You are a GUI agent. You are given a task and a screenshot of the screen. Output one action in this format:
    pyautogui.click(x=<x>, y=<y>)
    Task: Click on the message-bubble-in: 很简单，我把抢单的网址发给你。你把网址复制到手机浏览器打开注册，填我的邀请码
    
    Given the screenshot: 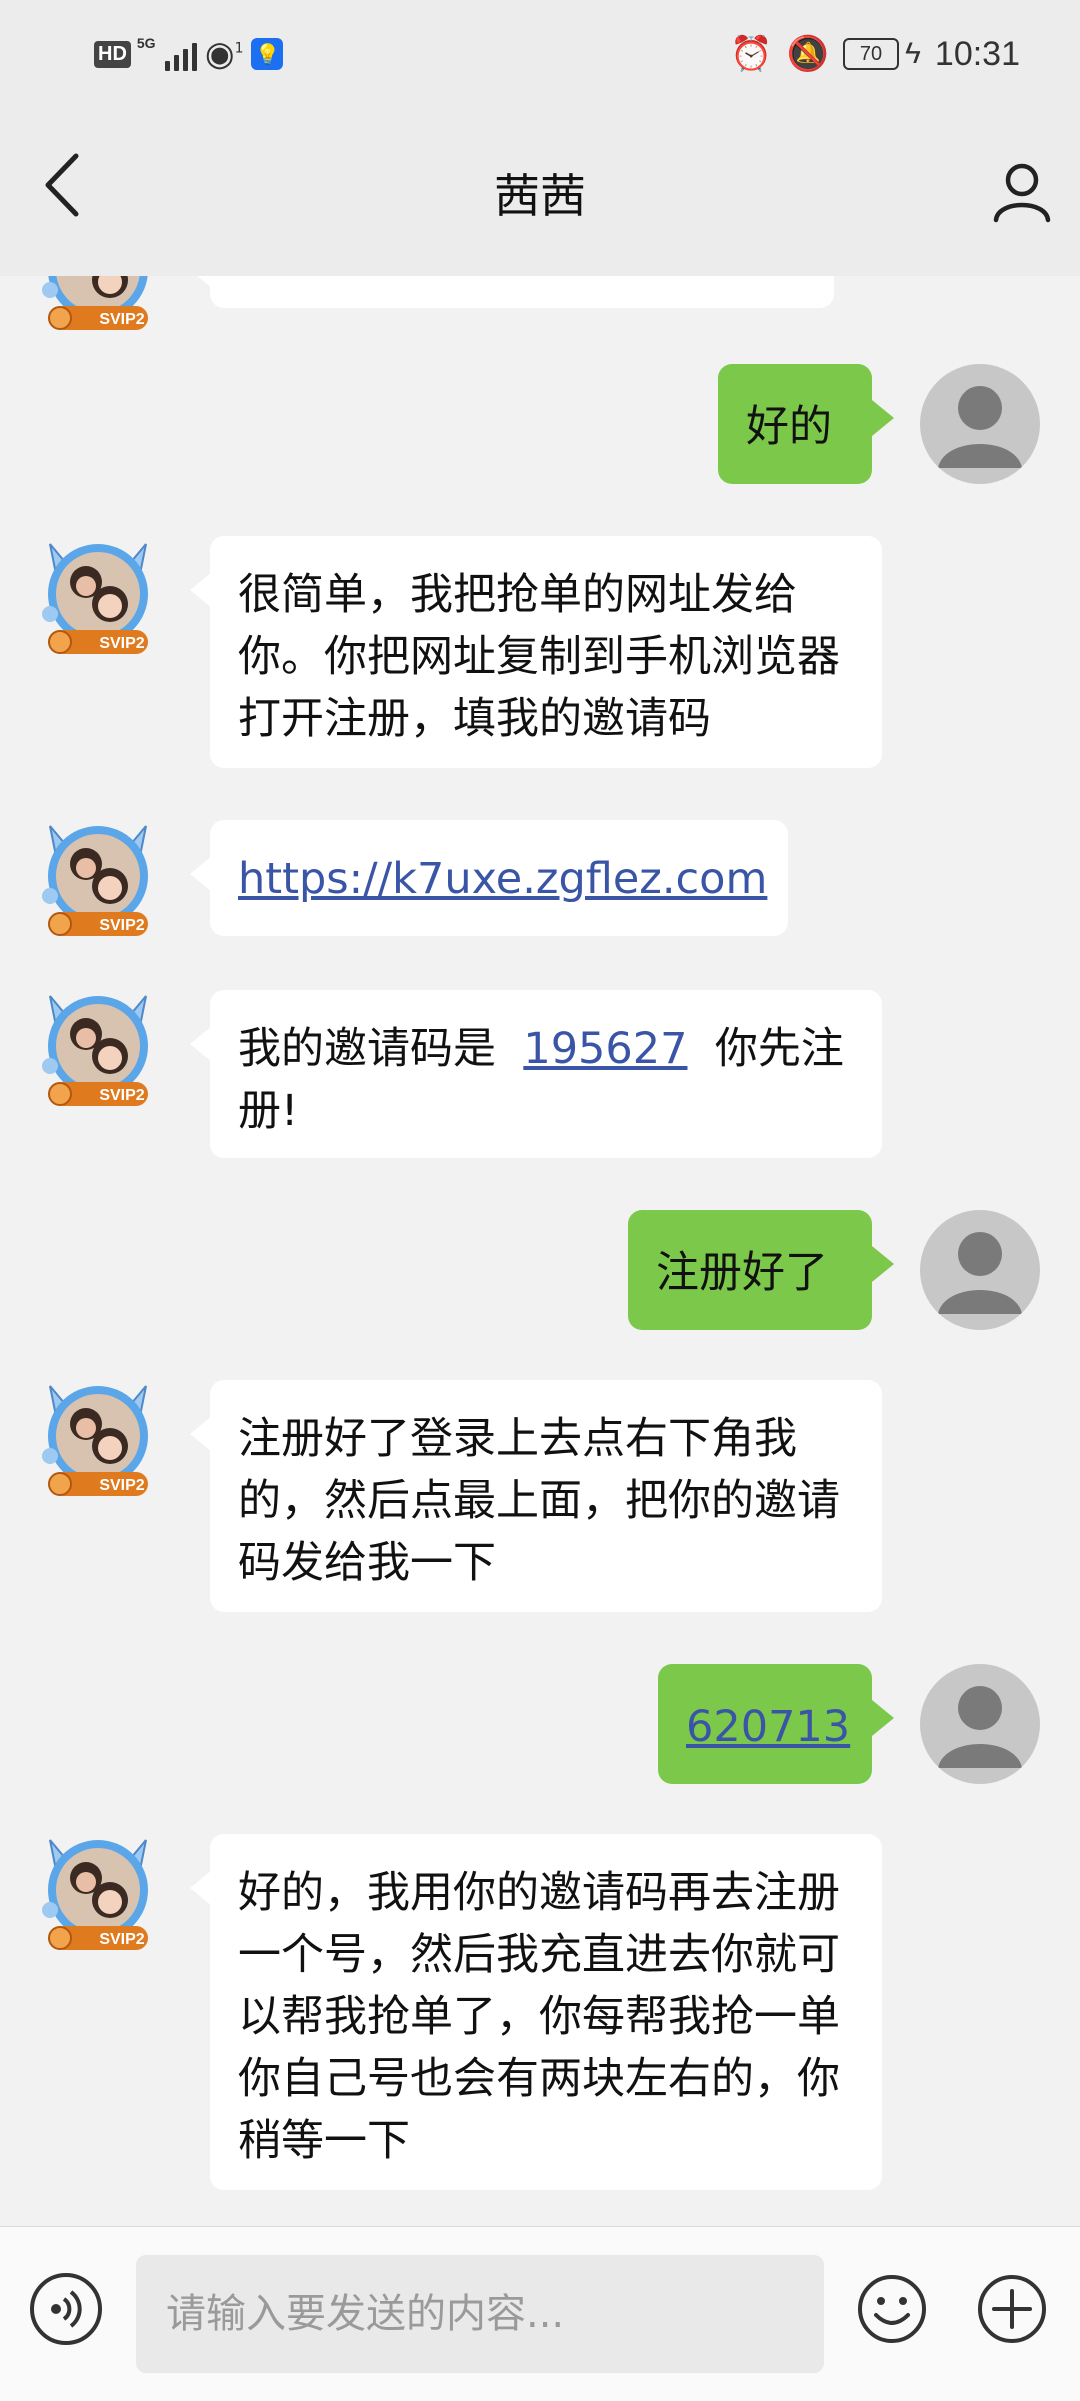 What is the action you would take?
    pyautogui.click(x=536, y=652)
    